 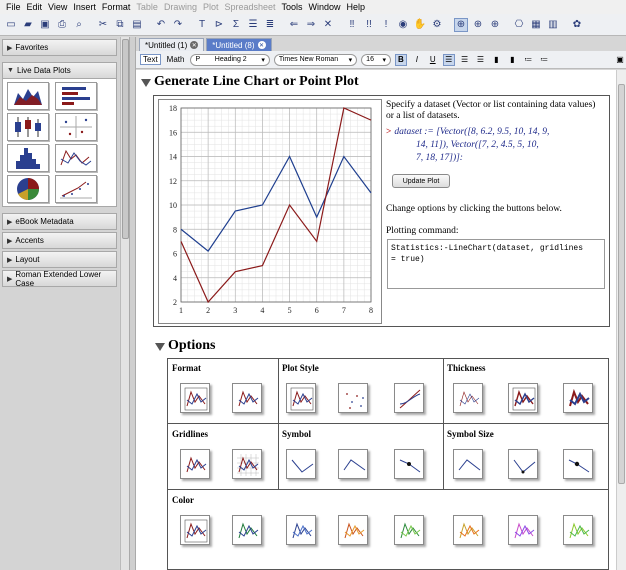 I want to click on open-folder-icon: ▰, so click(x=28, y=25).